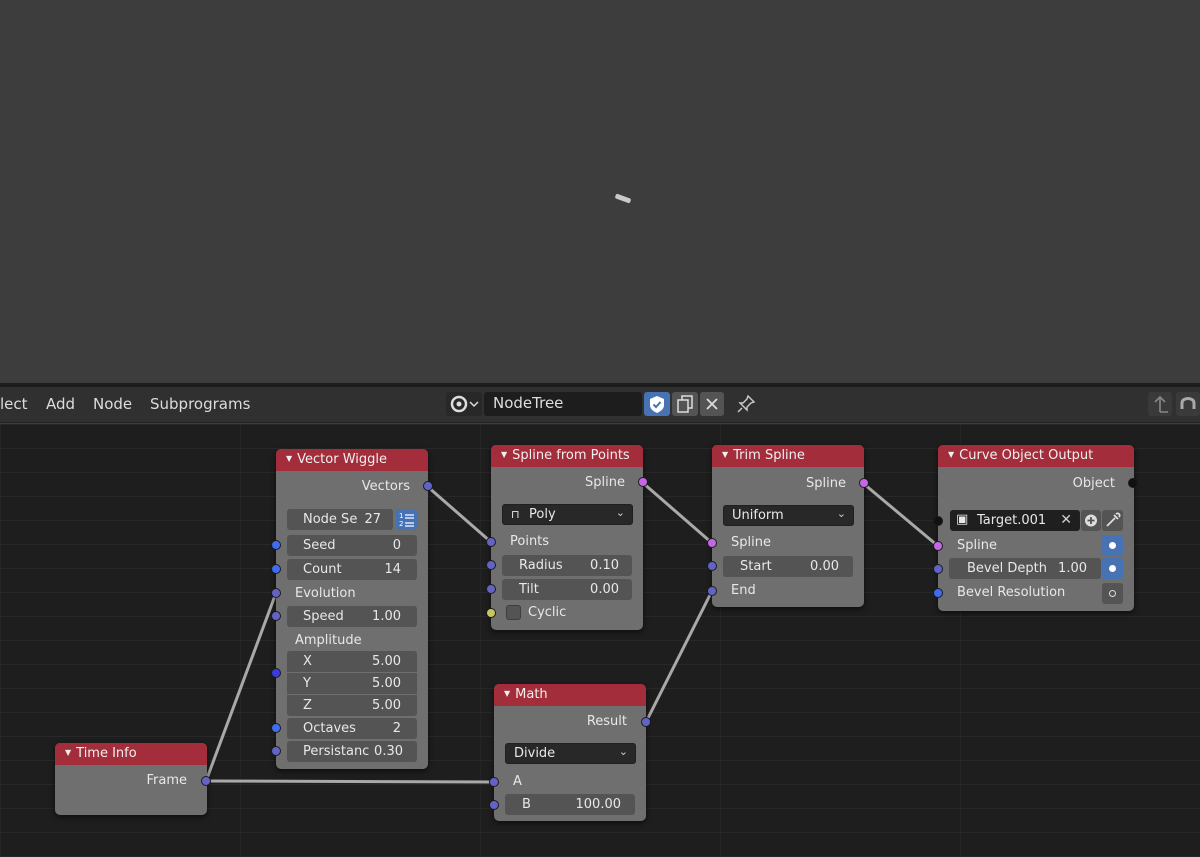 The image size is (1200, 857). Describe the element at coordinates (567, 589) in the screenshot. I see `tilt-field: Tilt 0.00` at that location.